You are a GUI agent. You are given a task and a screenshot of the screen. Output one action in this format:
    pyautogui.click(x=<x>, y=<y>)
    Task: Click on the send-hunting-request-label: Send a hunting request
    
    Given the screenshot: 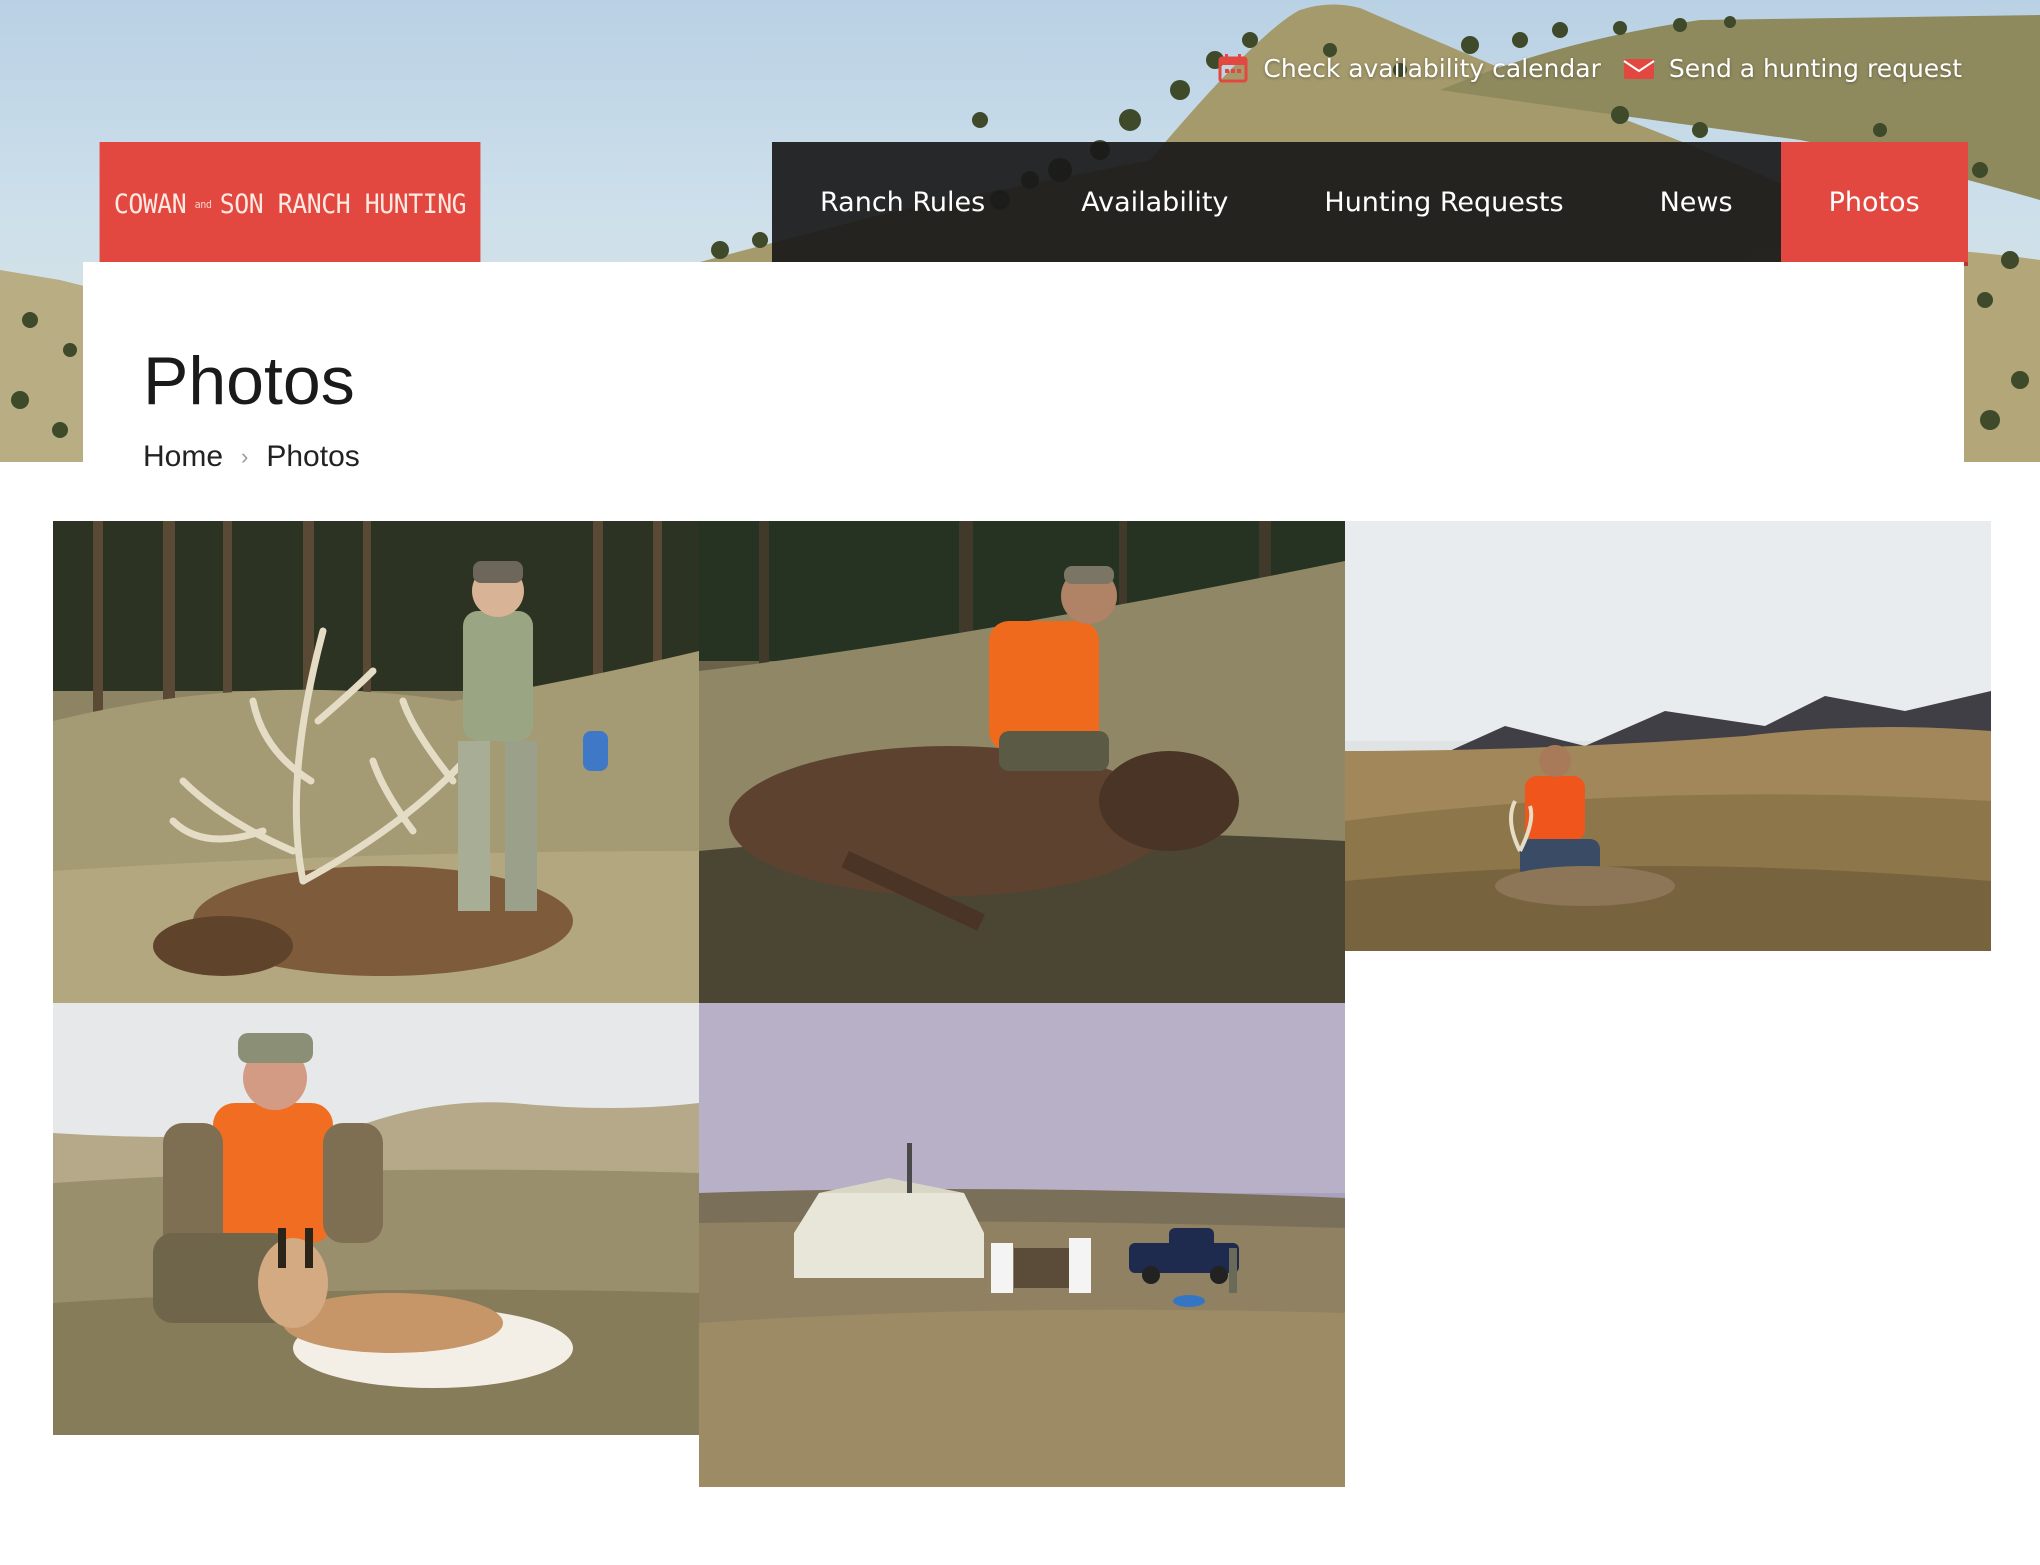 What is the action you would take?
    pyautogui.click(x=1815, y=68)
    